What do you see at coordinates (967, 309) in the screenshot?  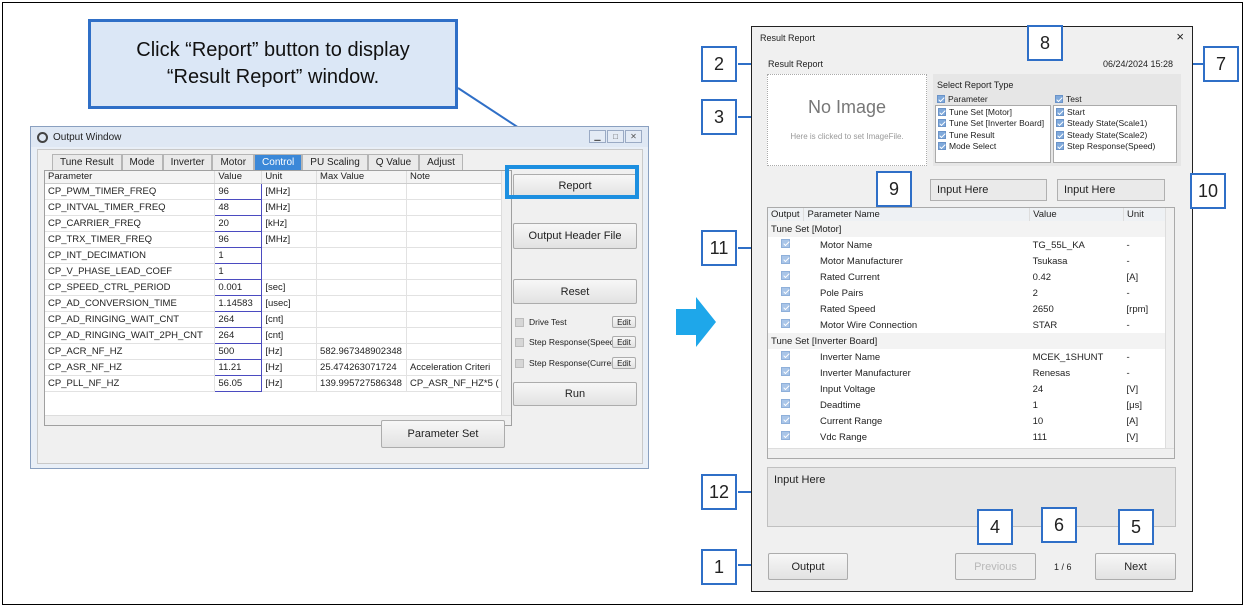 I see `table-row: Rated Speed 2650 [rpm]` at bounding box center [967, 309].